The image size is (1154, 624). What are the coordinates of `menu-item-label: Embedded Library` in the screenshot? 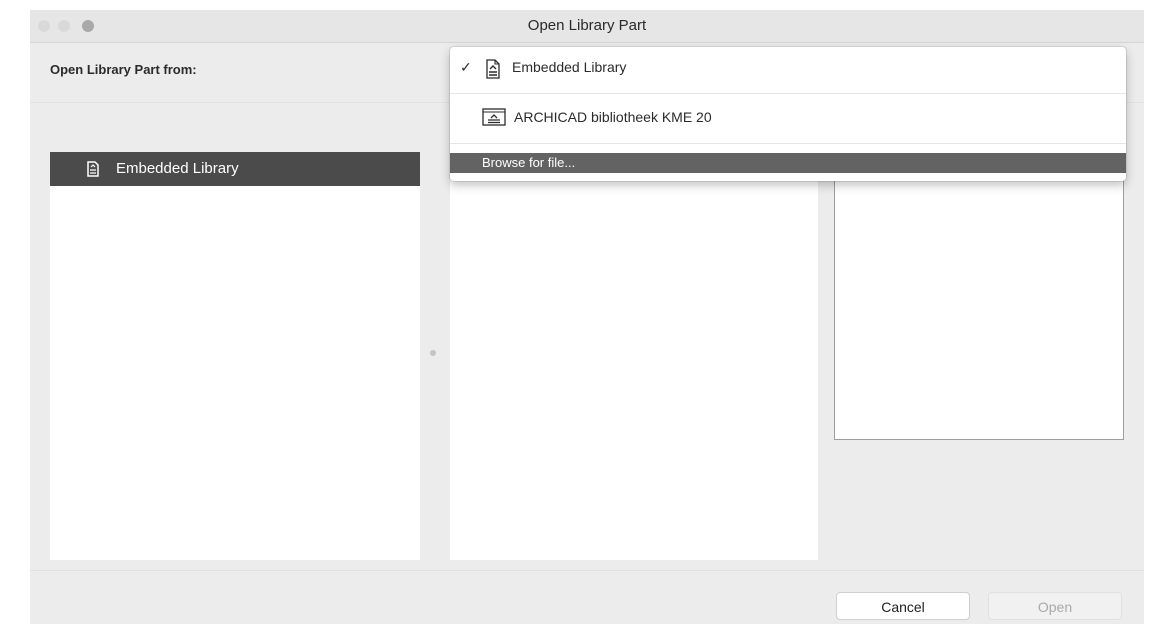 It's located at (569, 67).